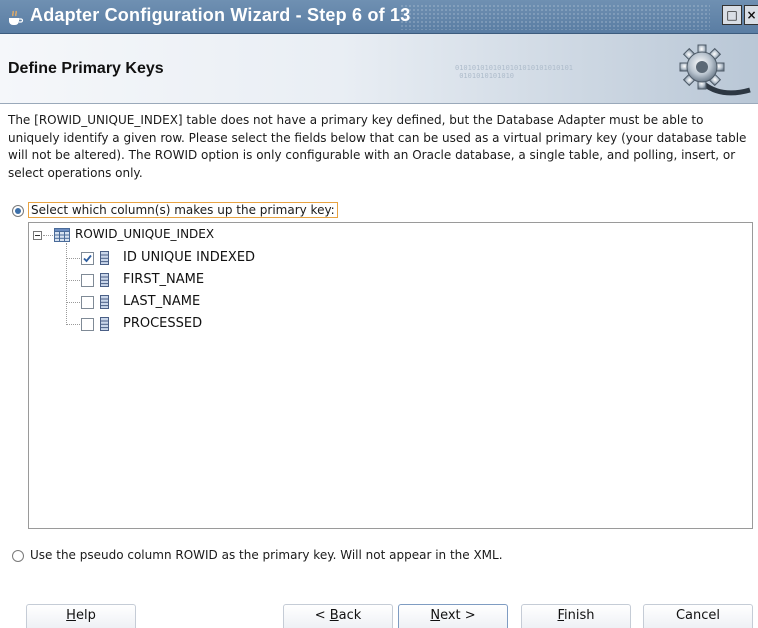 This screenshot has width=758, height=628. I want to click on help-button-text: elp, so click(85, 615).